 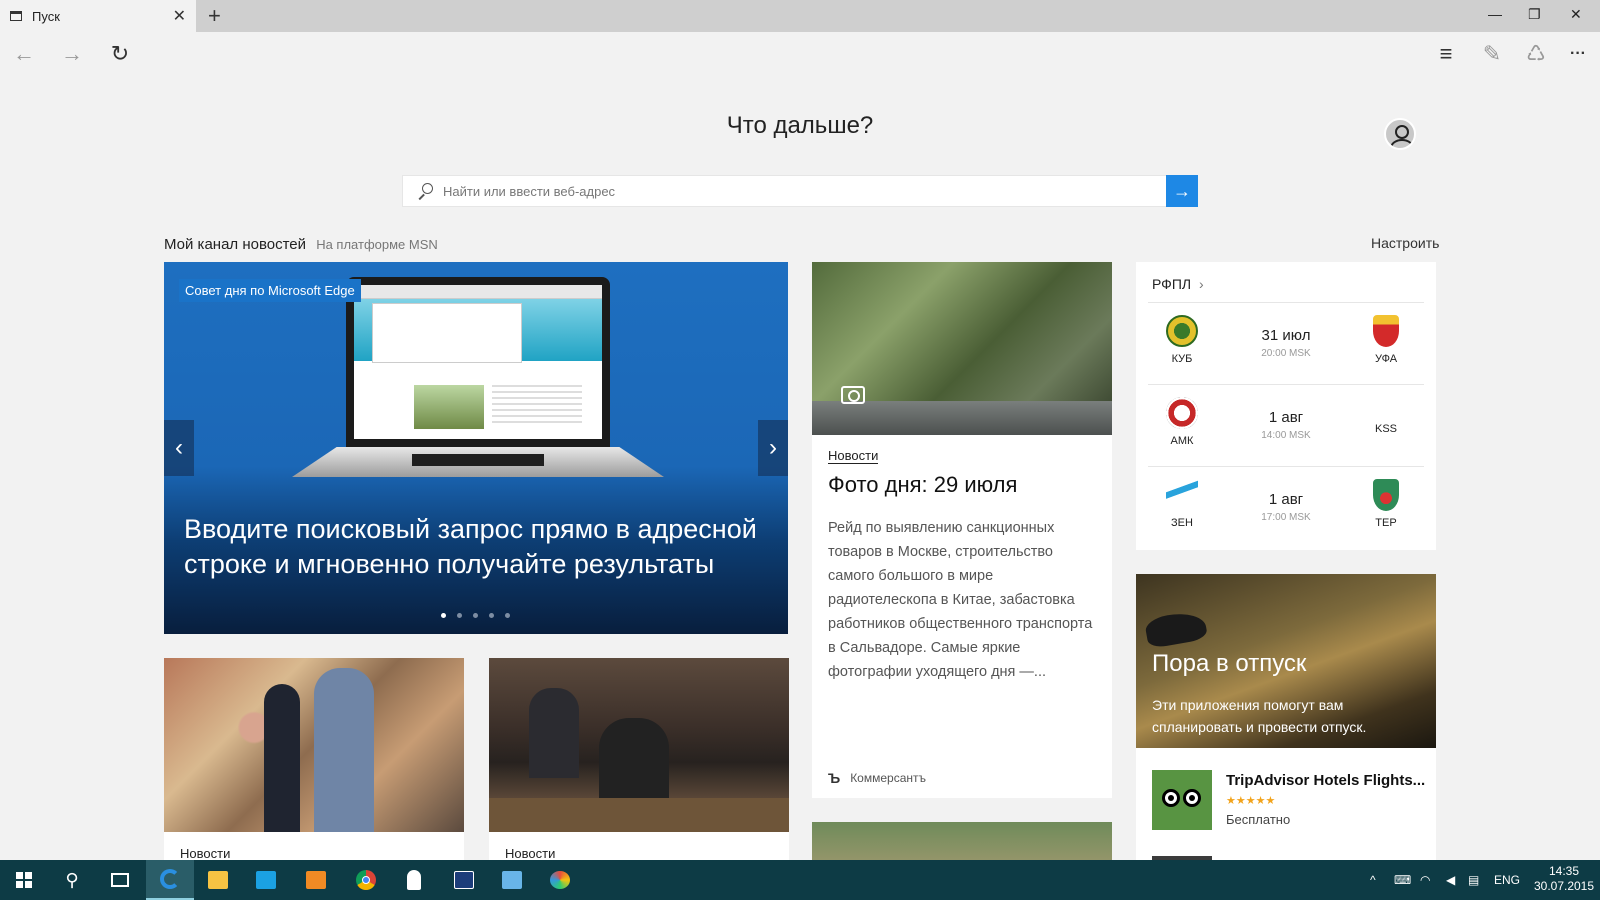 What do you see at coordinates (639, 745) in the screenshot?
I see `news-image-un` at bounding box center [639, 745].